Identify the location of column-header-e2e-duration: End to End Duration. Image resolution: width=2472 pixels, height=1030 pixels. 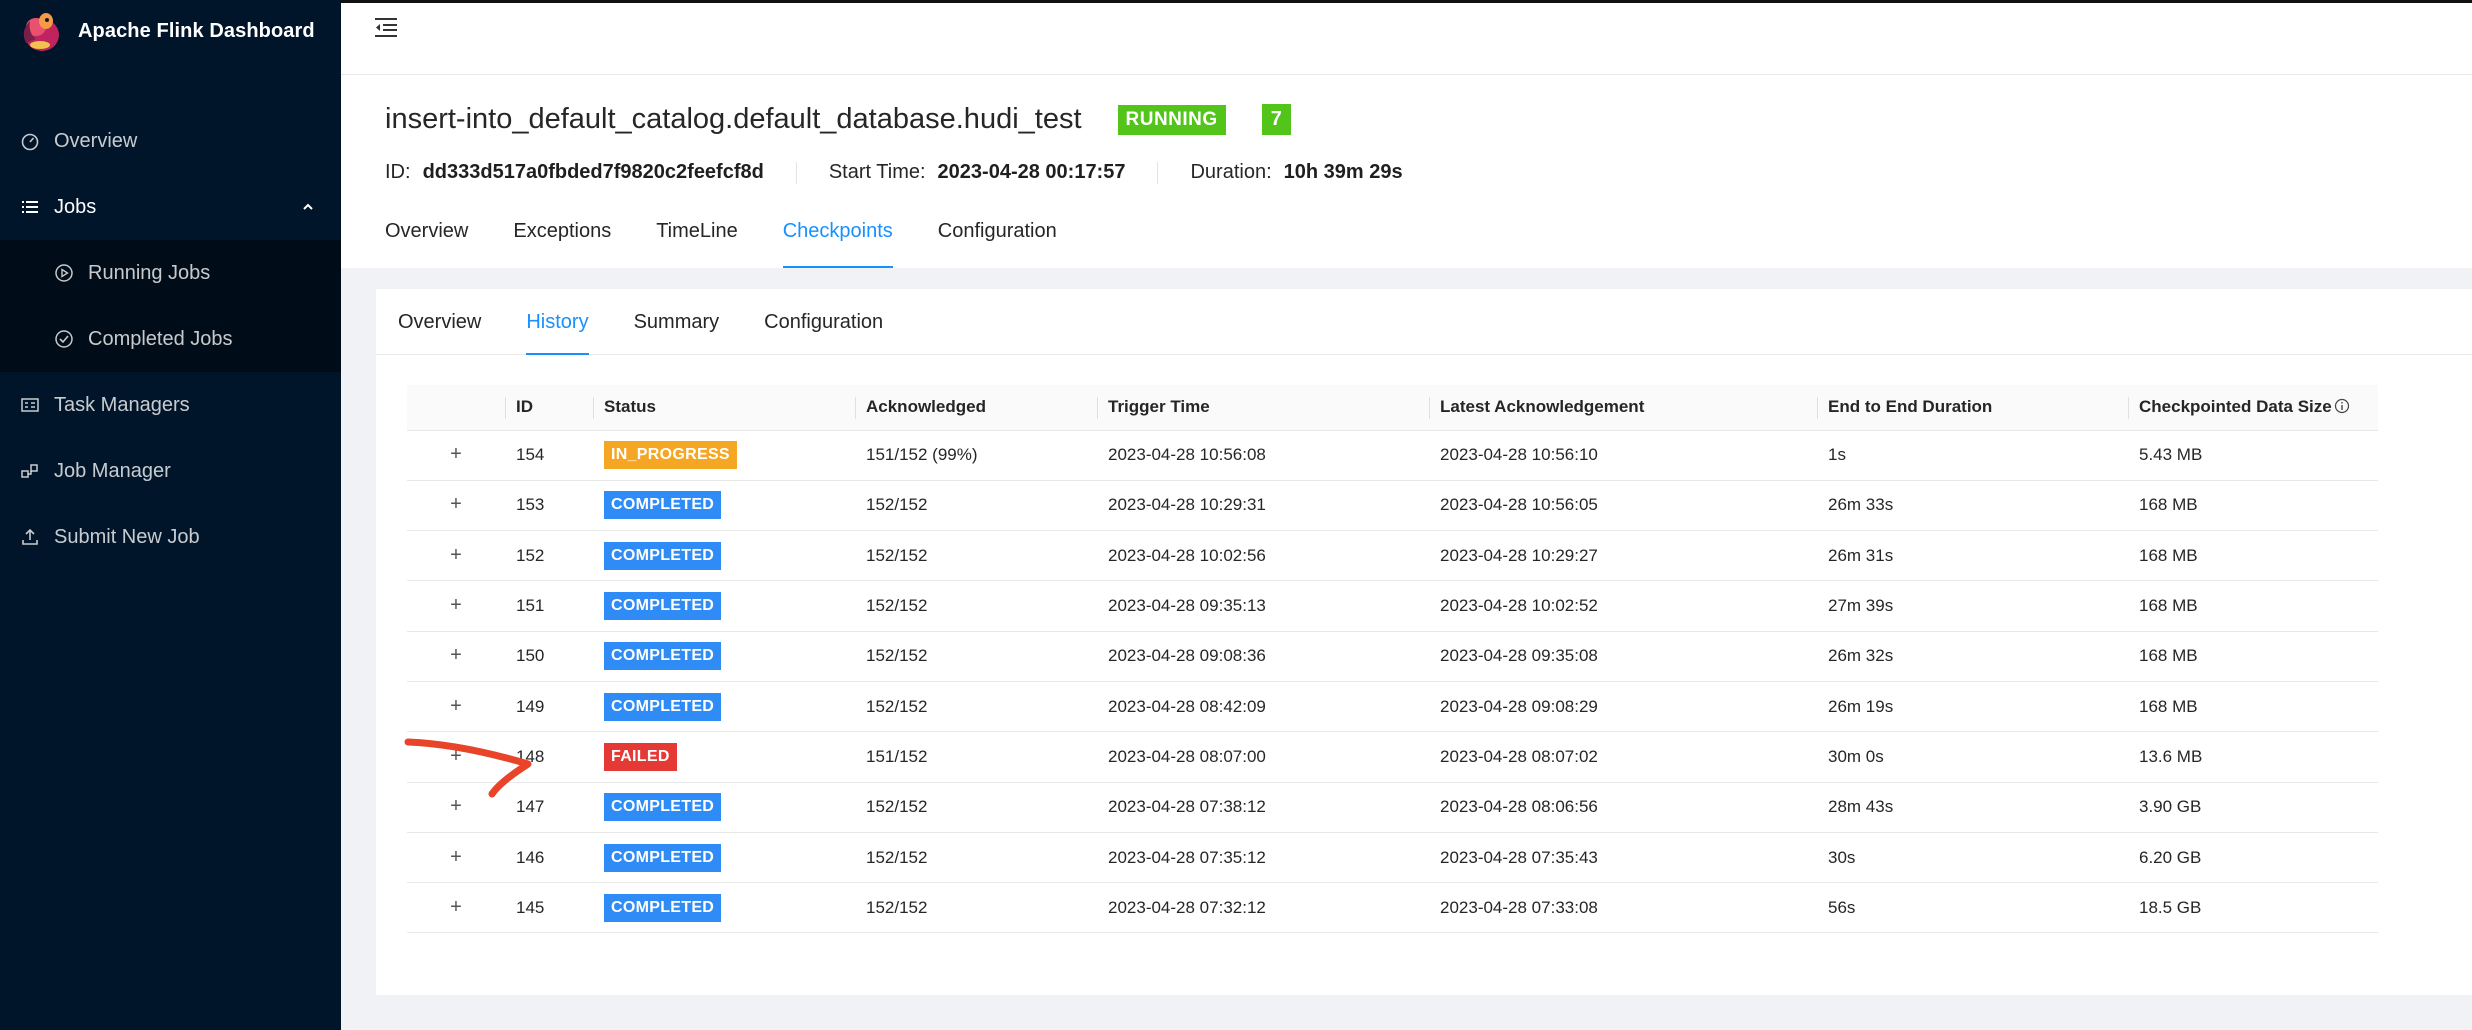
(1972, 408).